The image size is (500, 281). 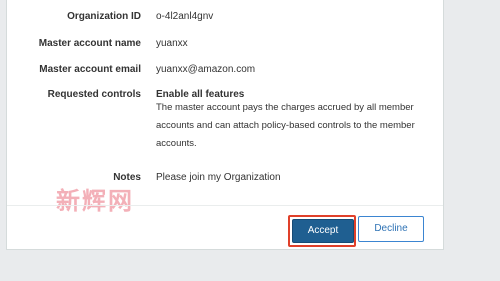 What do you see at coordinates (225, 227) in the screenshot?
I see `invitation-actions-footer: Accept Decline` at bounding box center [225, 227].